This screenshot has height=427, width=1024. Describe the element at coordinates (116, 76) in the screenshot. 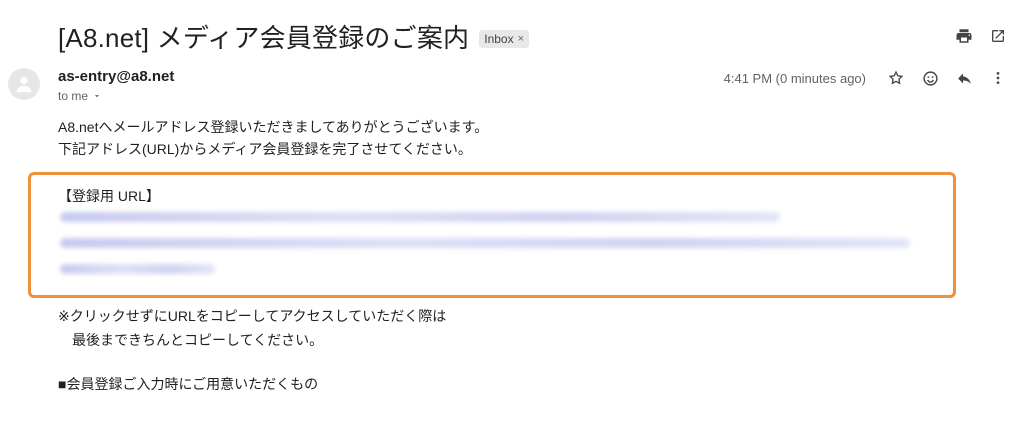

I see `sender-email: as-entry@a8.net` at that location.